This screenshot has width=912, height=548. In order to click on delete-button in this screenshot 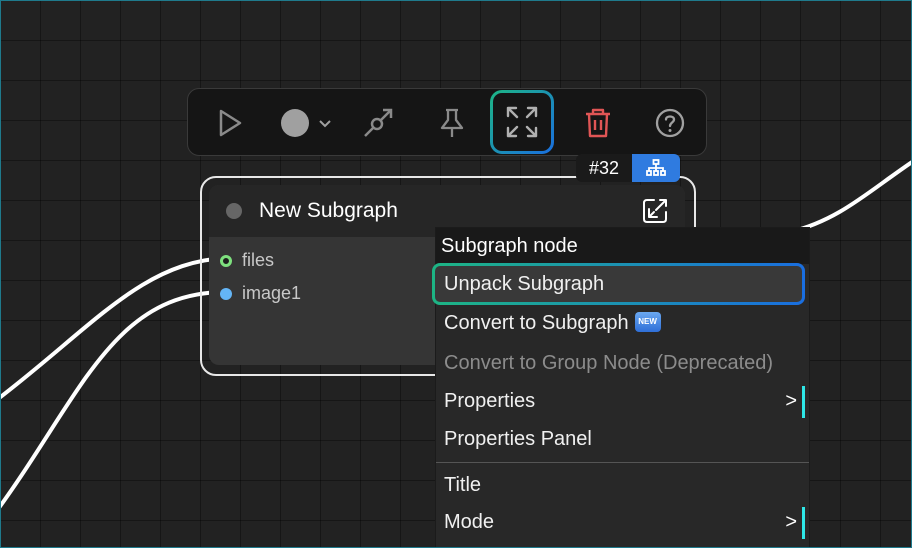, I will do `click(598, 123)`.